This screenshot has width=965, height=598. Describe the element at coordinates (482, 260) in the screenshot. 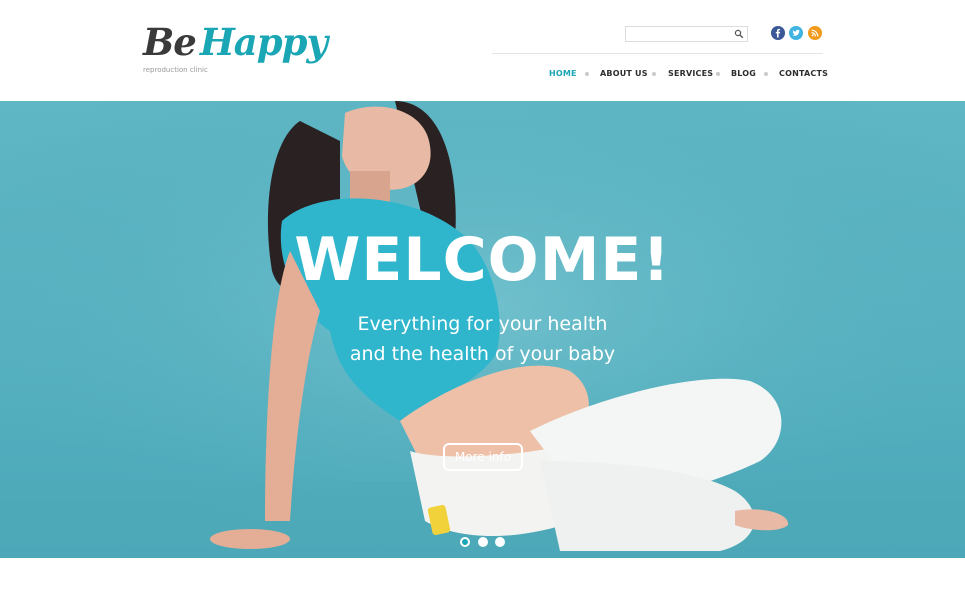

I see `hero-title: WELCOME!` at that location.